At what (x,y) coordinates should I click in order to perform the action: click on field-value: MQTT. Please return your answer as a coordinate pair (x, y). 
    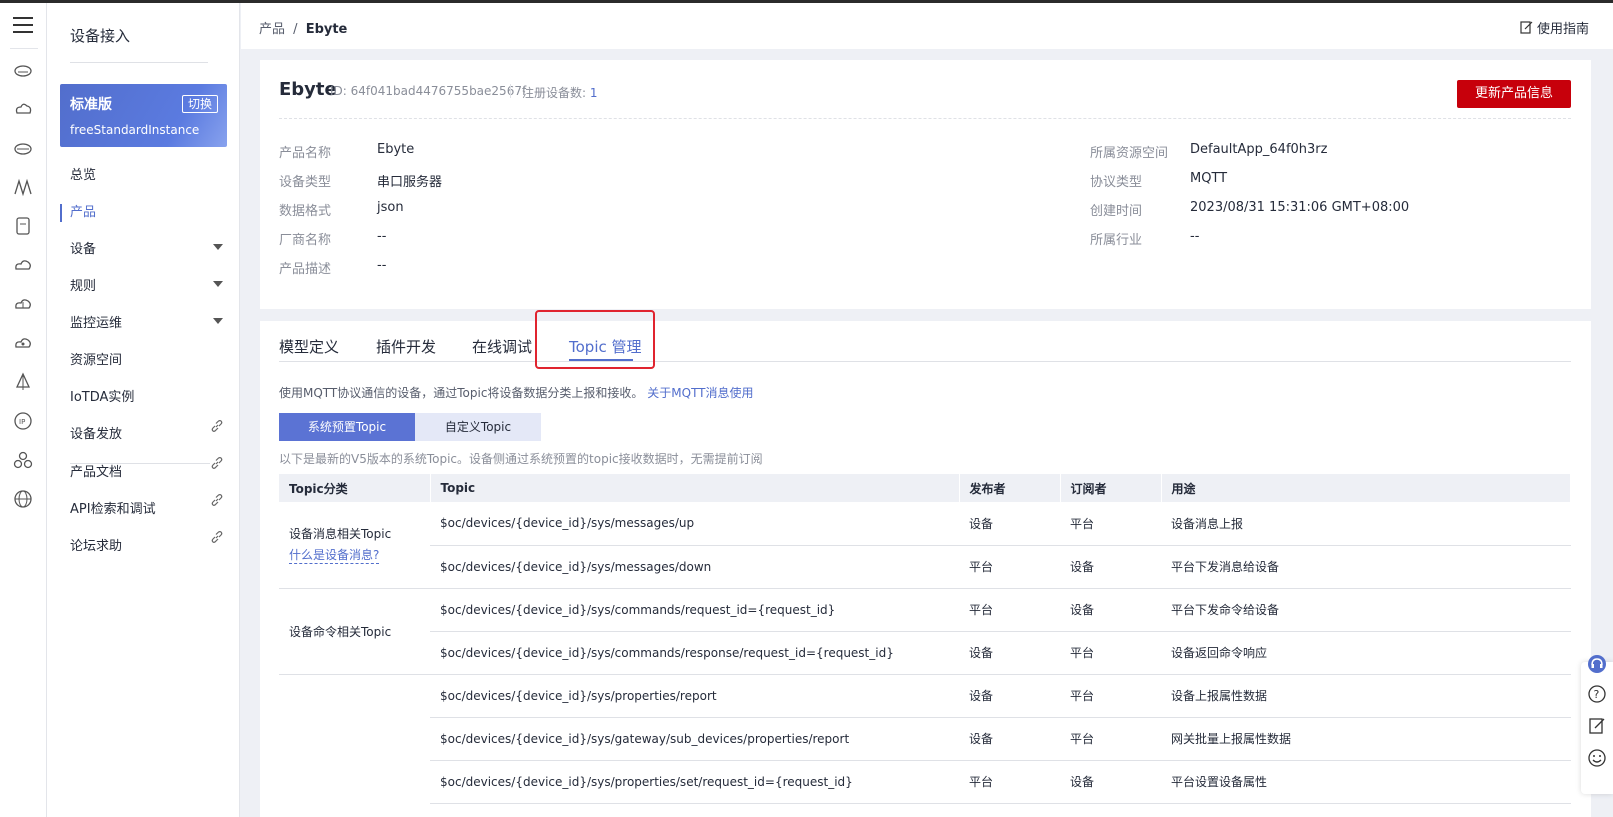
    Looking at the image, I should click on (1209, 178).